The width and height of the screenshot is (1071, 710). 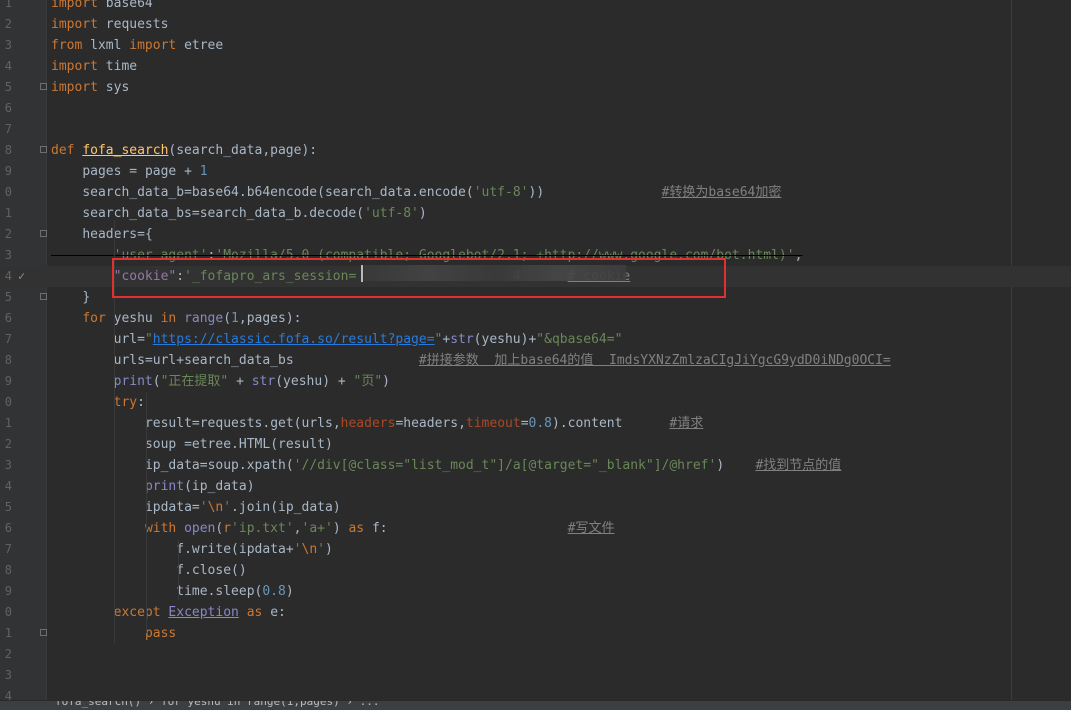 I want to click on code-line: 1 import base64, so click(x=535, y=7).